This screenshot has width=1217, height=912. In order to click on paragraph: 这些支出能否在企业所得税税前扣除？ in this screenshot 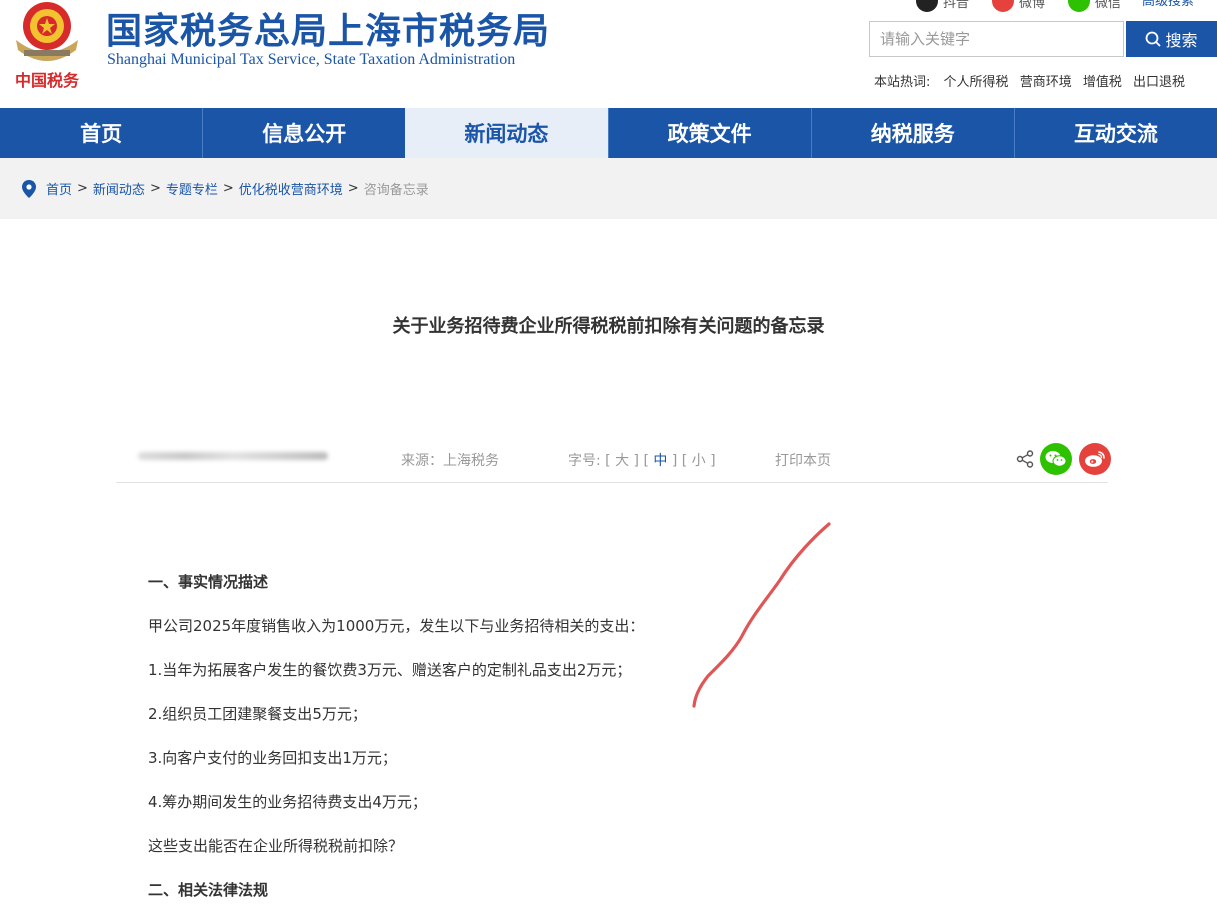, I will do `click(276, 846)`.